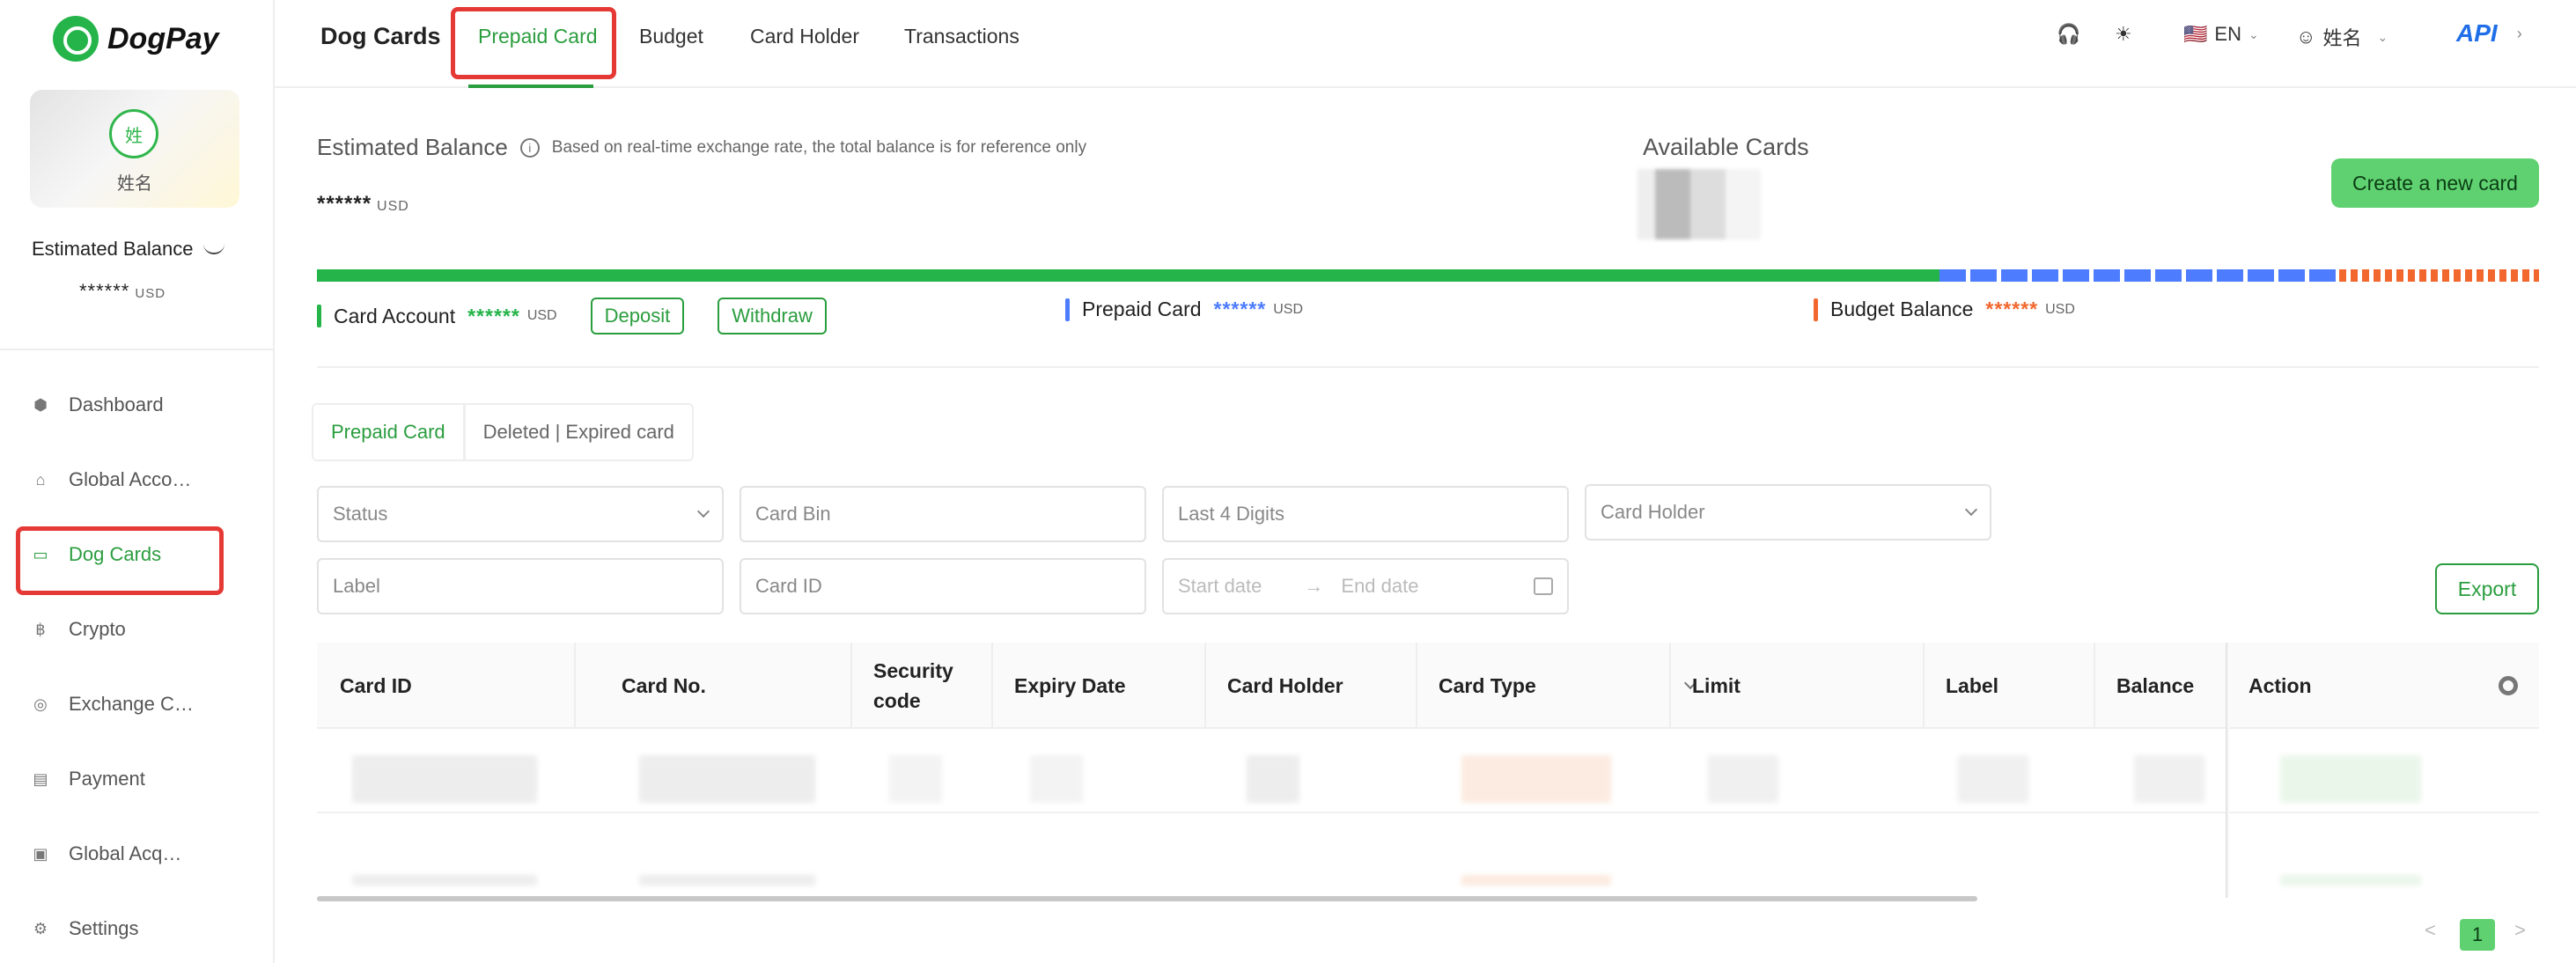 Image resolution: width=2576 pixels, height=963 pixels. What do you see at coordinates (538, 37) in the screenshot?
I see `tab-prepaid-card: Prepaid Card` at bounding box center [538, 37].